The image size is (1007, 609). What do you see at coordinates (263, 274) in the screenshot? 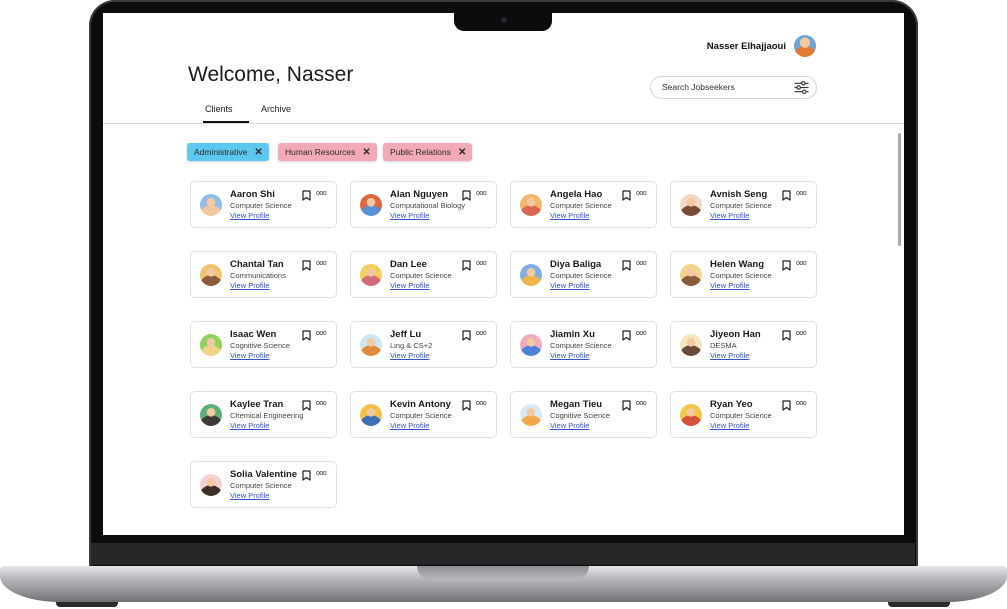
I see `client-card: Chantal Tan Communications View Profile ooo` at bounding box center [263, 274].